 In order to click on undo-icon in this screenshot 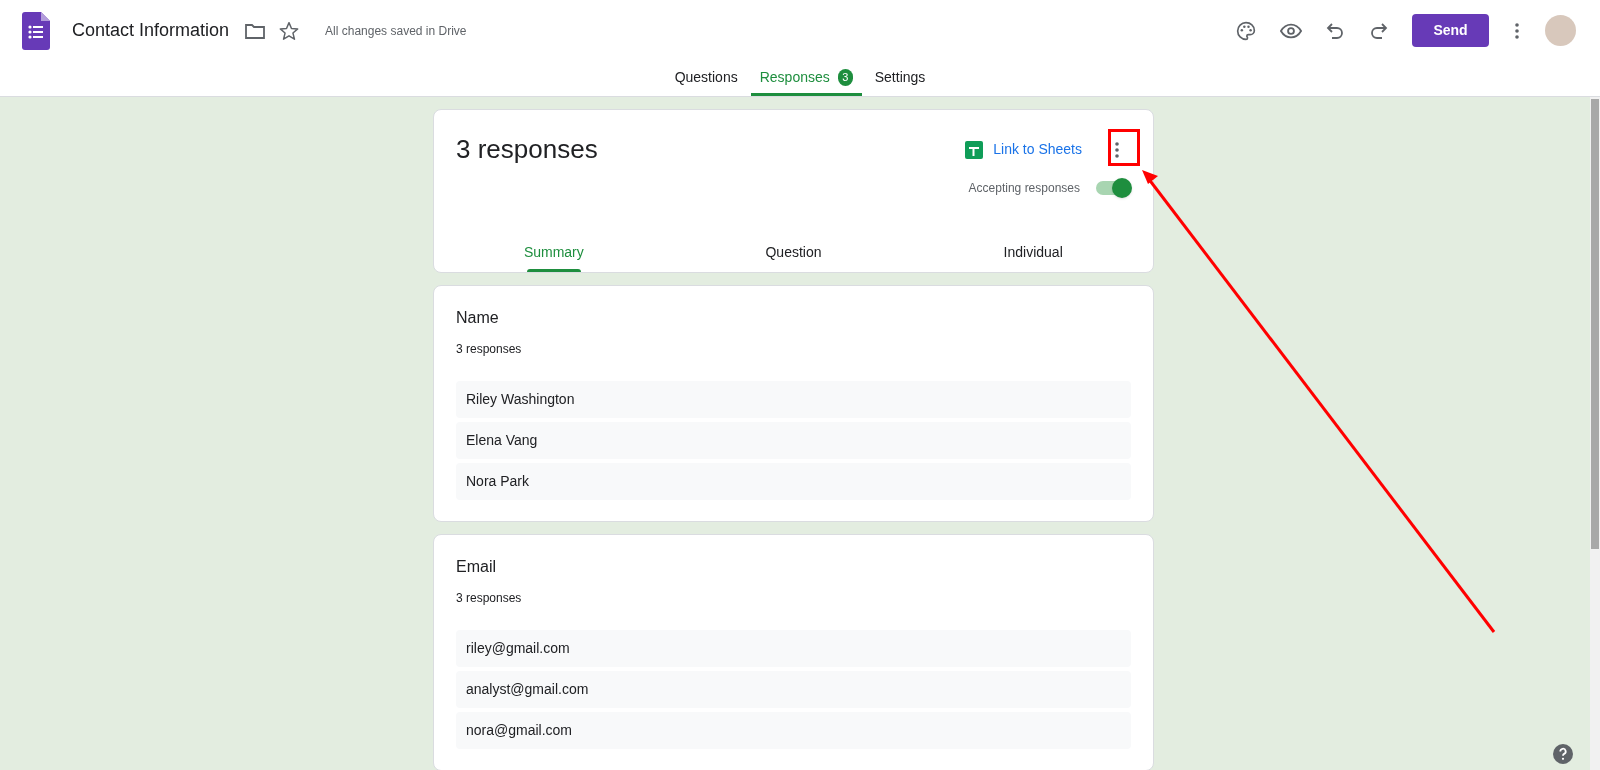, I will do `click(1335, 30)`.